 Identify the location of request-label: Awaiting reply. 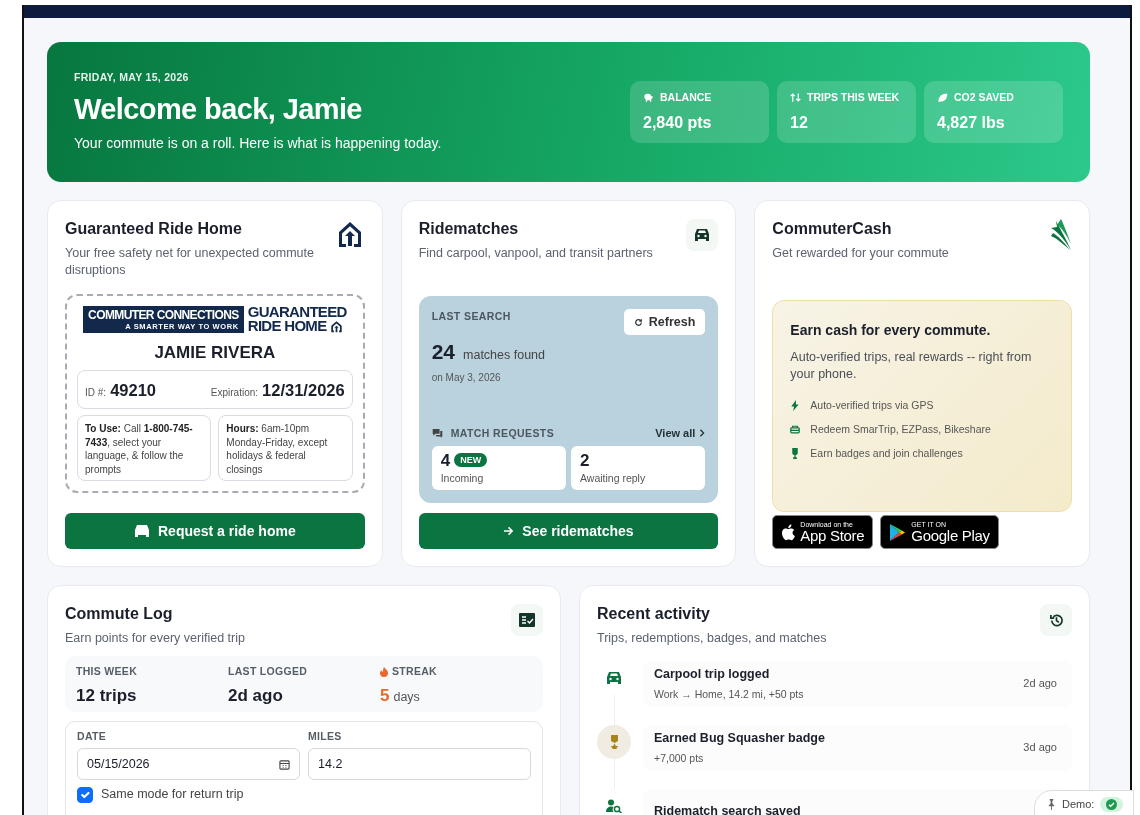
(613, 478).